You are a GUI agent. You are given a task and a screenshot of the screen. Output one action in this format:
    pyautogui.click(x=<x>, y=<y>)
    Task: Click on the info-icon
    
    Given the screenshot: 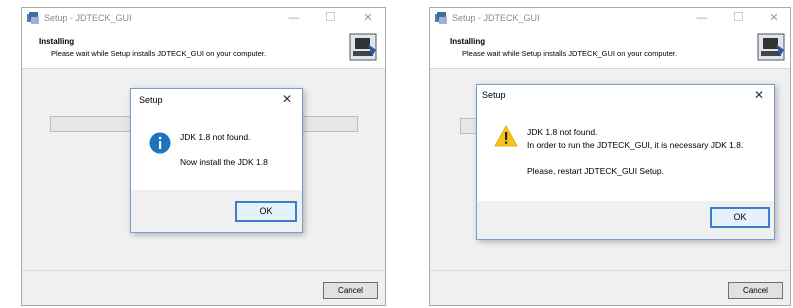 What is the action you would take?
    pyautogui.click(x=160, y=143)
    